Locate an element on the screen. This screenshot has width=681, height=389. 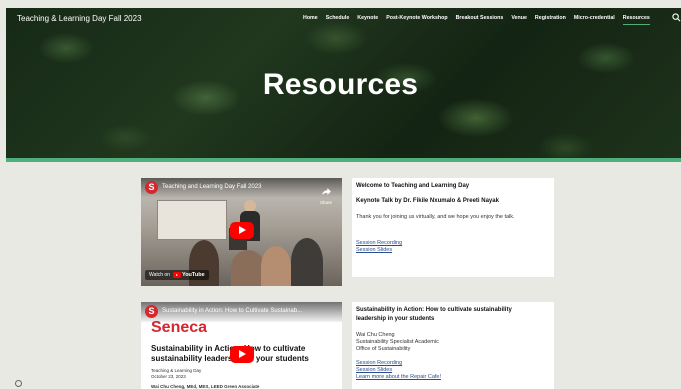
site-title: Teaching & Learning Day Fall 2023 is located at coordinates (79, 18).